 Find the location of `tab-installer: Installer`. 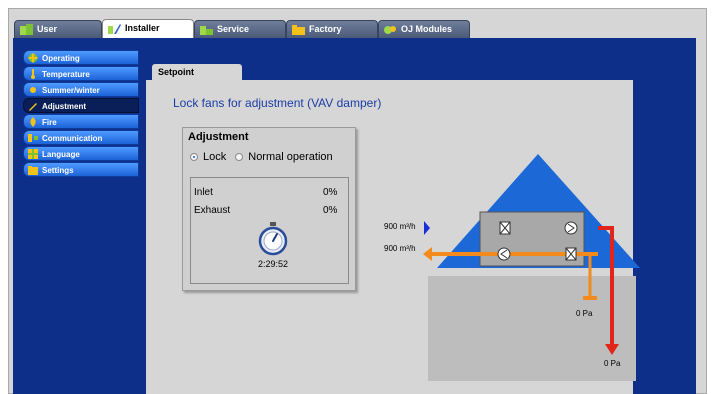

tab-installer: Installer is located at coordinates (148, 29).